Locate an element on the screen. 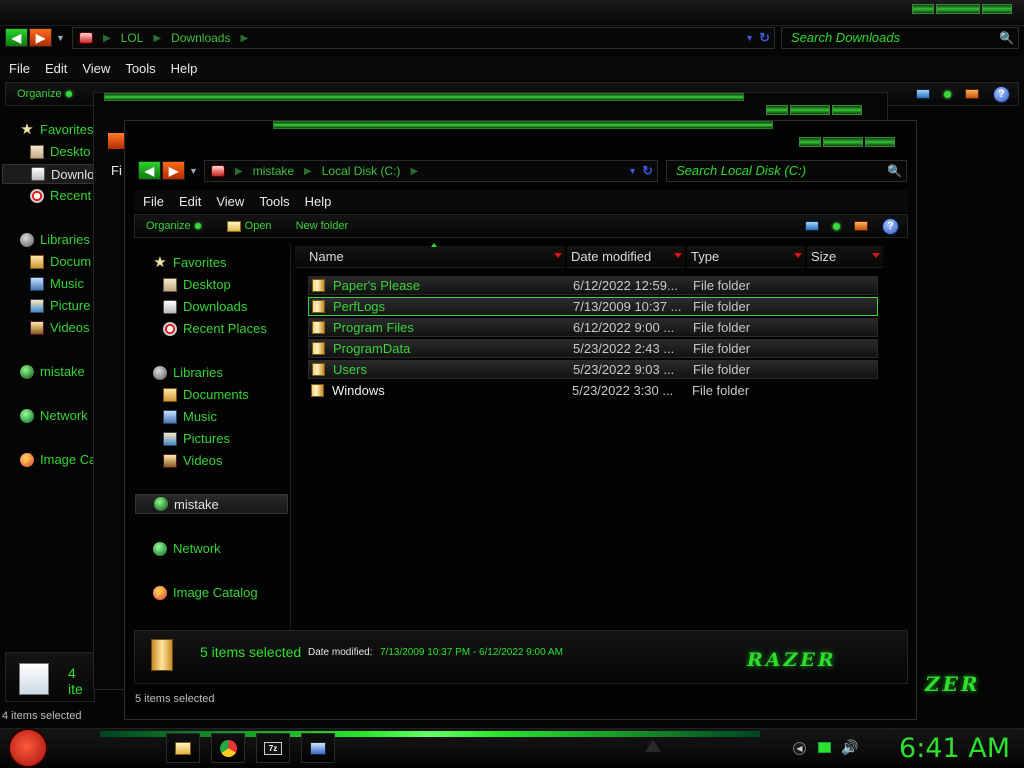 Image resolution: width=1024 pixels, height=768 pixels. back-nav-desktop: Deskto is located at coordinates (60, 151).